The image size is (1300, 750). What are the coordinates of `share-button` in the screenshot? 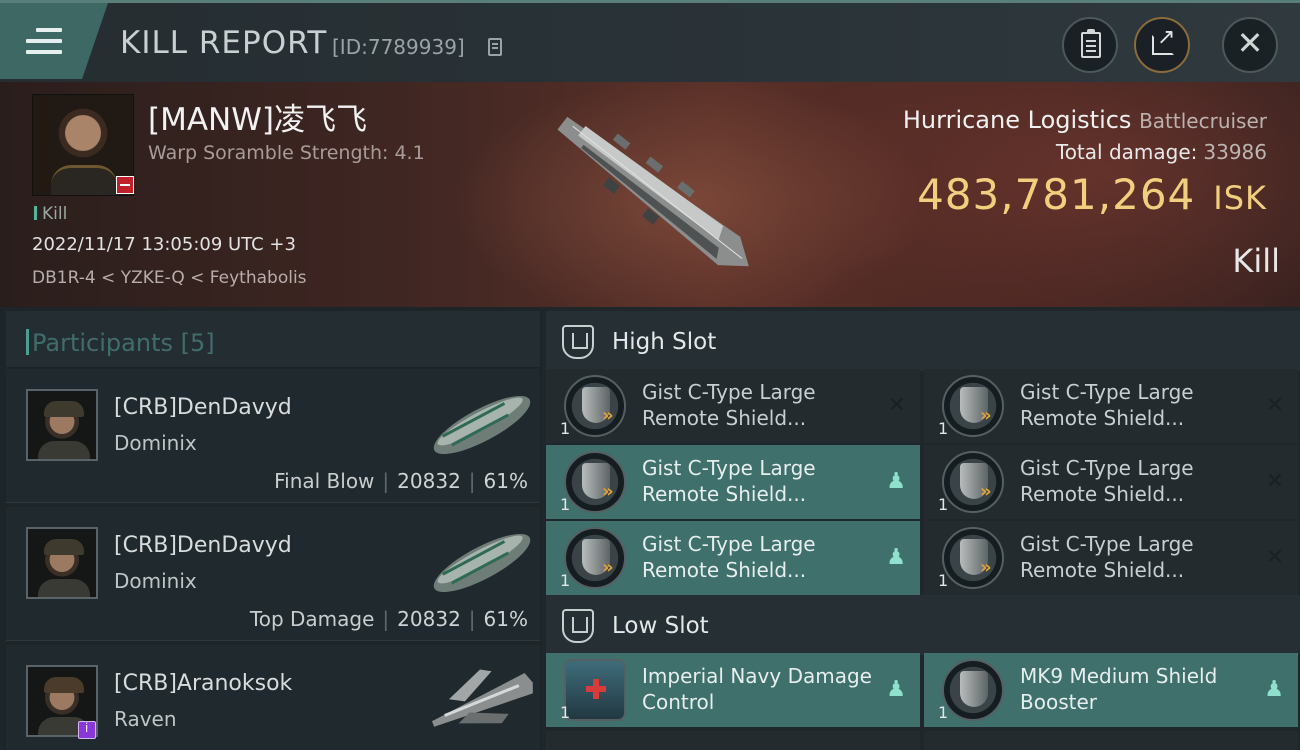 It's located at (1162, 45).